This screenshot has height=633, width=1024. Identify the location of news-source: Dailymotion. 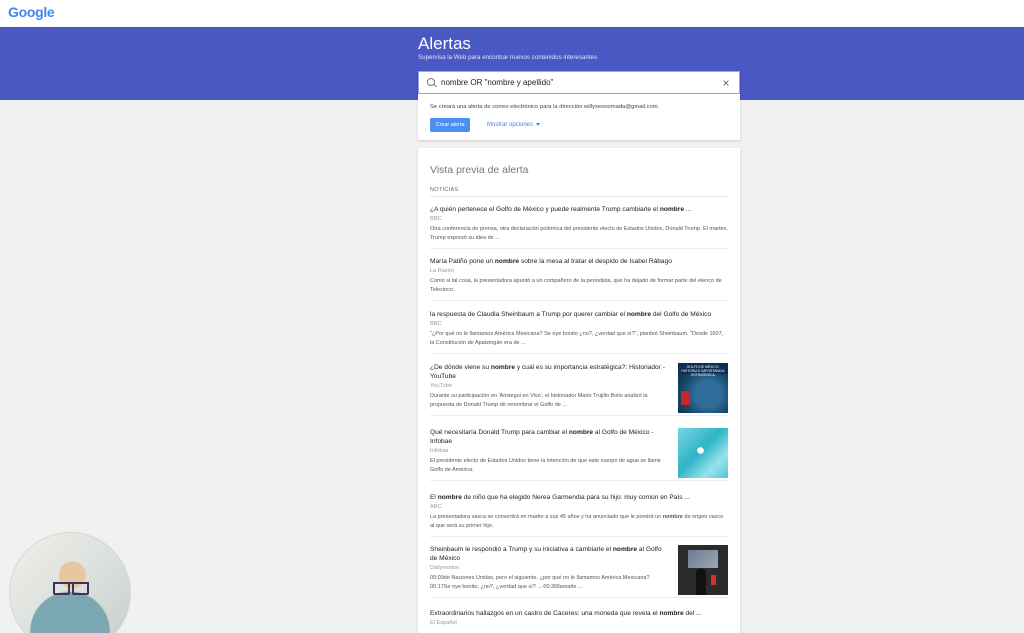
(445, 568).